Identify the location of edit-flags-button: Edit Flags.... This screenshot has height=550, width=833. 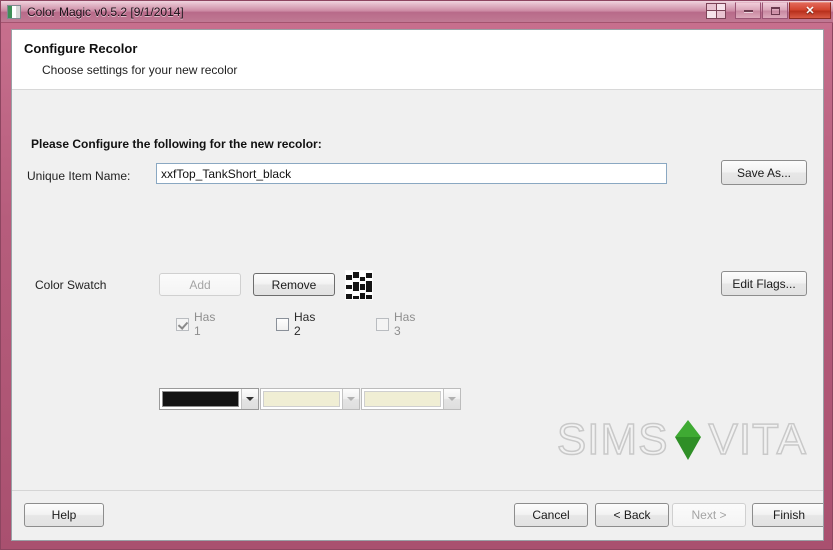
(764, 283).